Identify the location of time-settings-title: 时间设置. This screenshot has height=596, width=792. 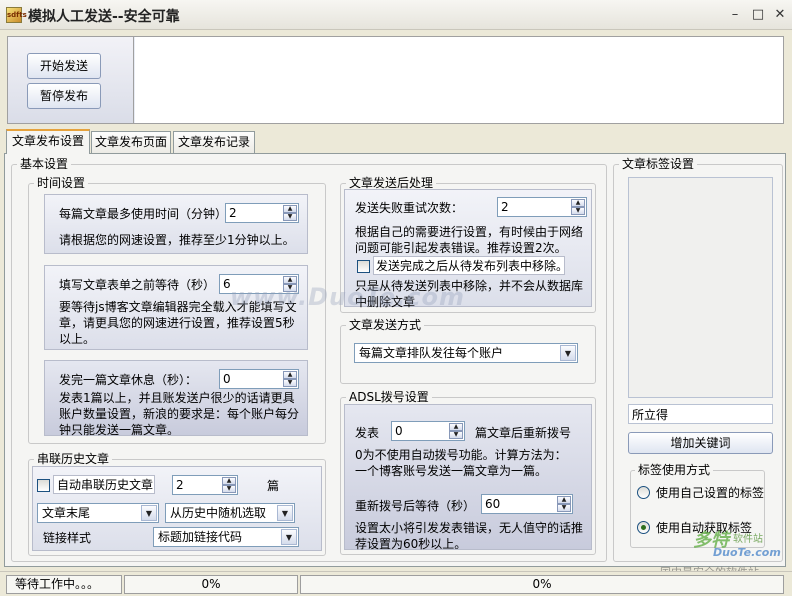
(61, 183).